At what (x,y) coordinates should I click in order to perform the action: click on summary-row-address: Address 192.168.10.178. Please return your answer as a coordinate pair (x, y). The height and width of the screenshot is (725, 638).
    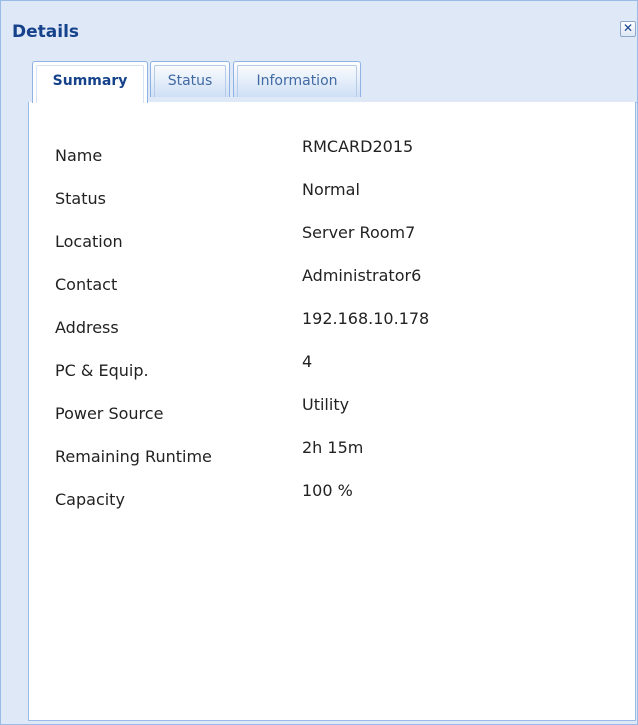
    Looking at the image, I should click on (335, 327).